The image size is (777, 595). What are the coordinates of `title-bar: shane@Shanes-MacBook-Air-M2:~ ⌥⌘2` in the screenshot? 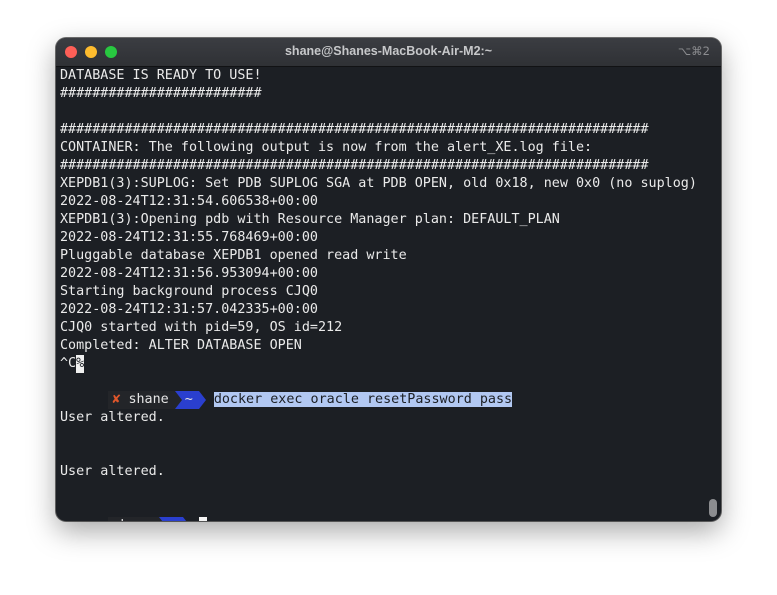 It's located at (388, 52).